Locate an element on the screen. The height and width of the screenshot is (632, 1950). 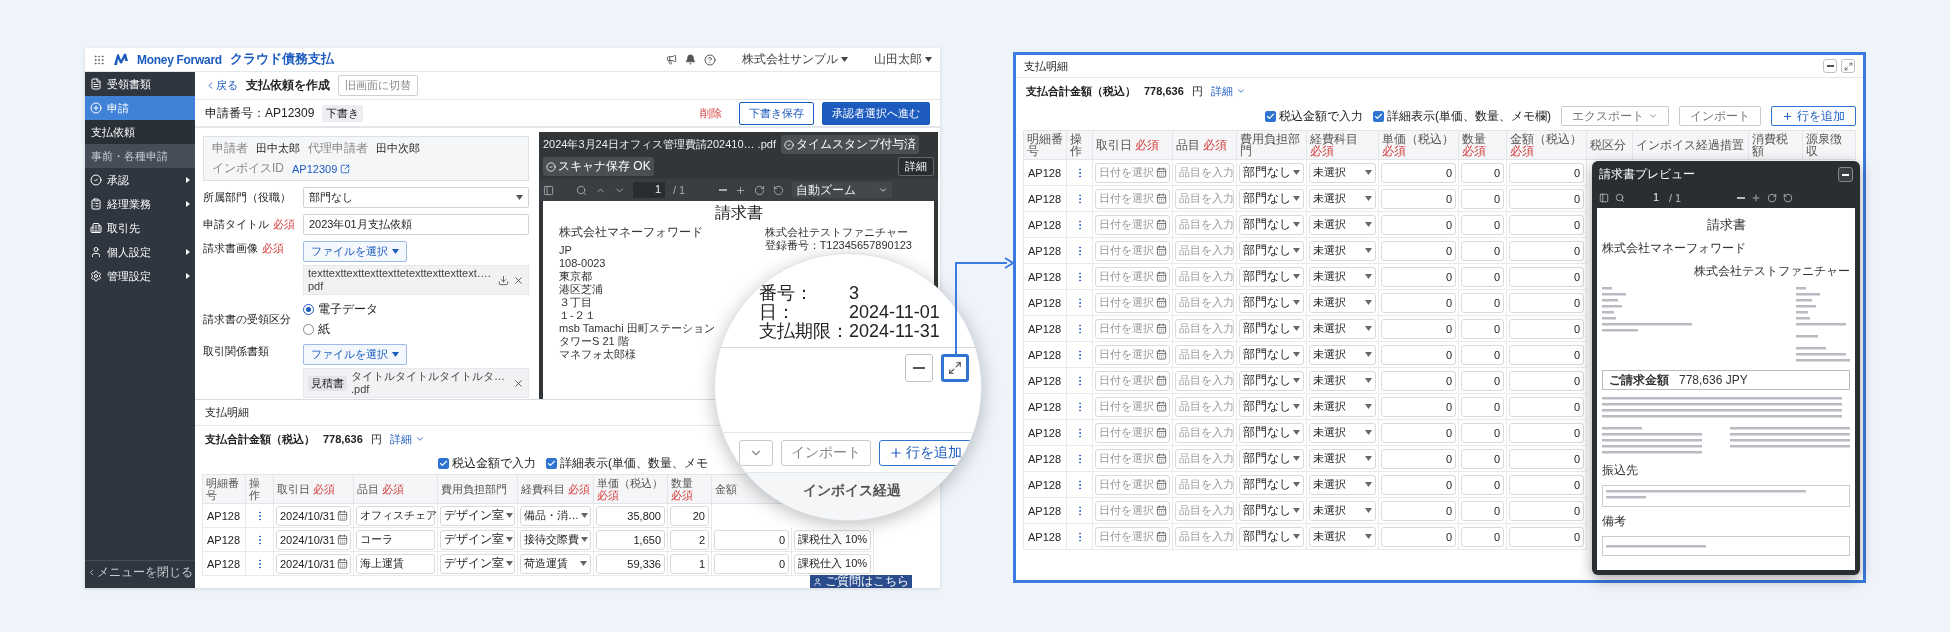
quantity-field: 1 is located at coordinates (689, 563).